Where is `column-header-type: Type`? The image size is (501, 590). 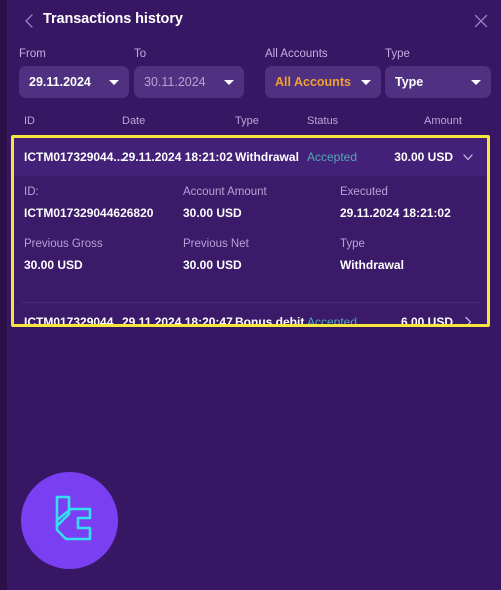 column-header-type: Type is located at coordinates (247, 121).